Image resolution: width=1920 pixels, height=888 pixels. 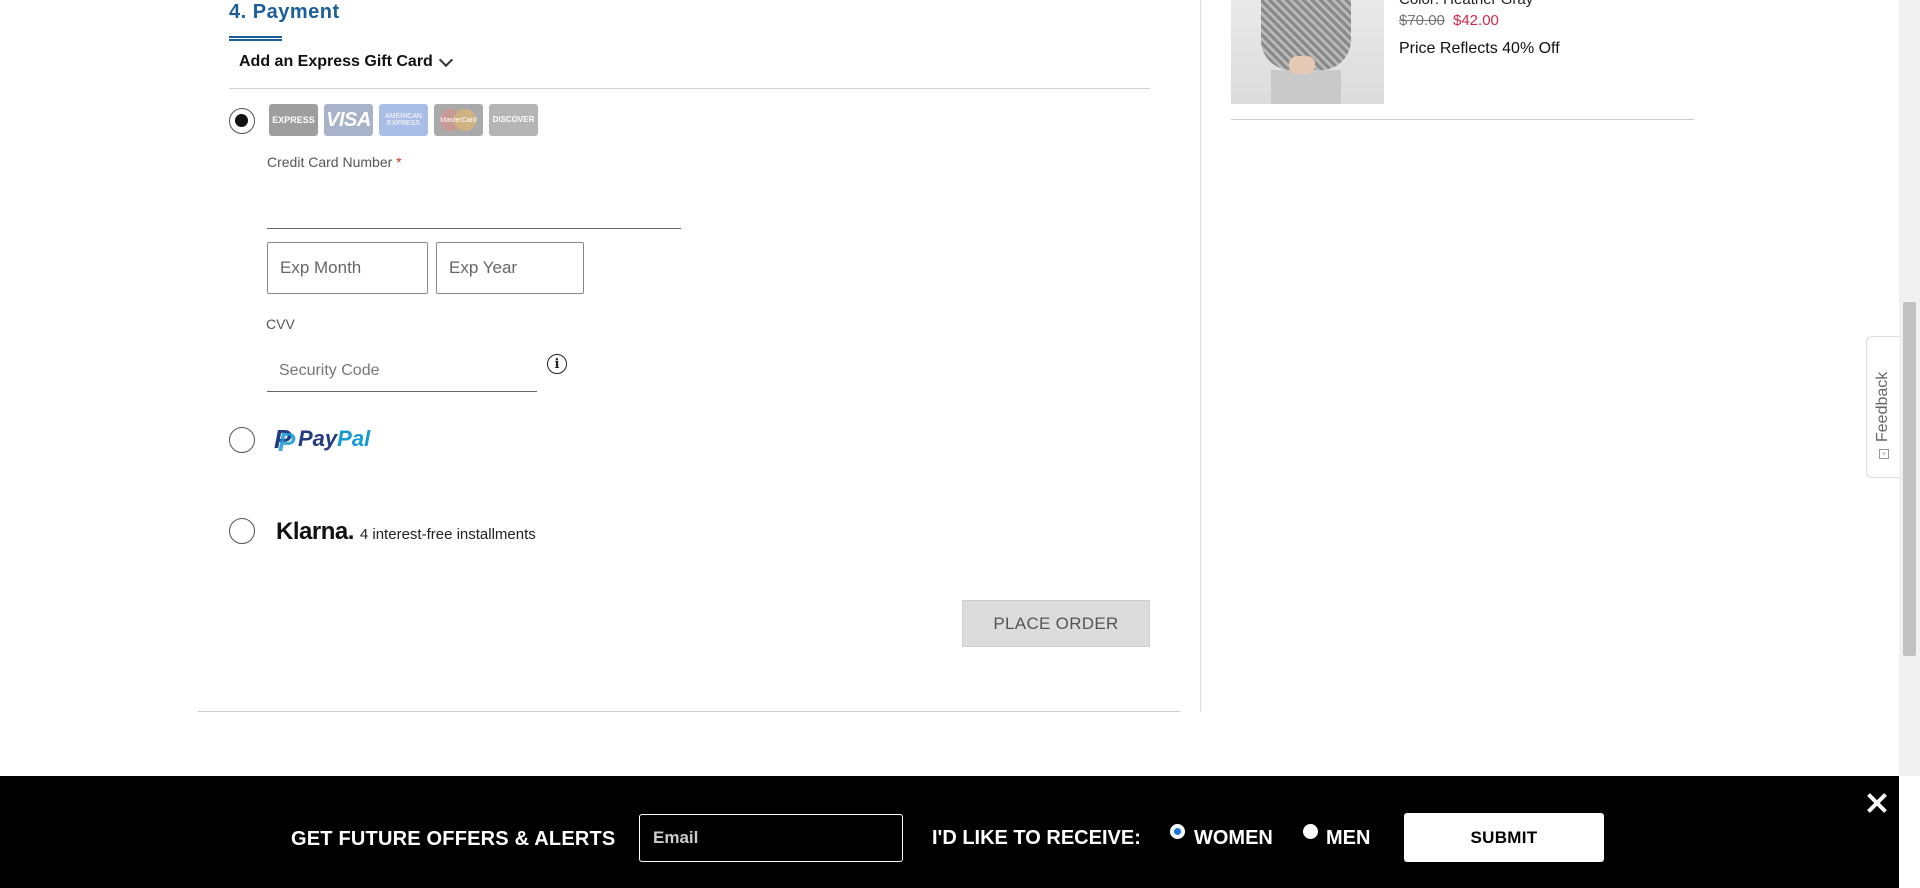 I want to click on klarna-option: Klarna. 4 interest-free installments, so click(x=406, y=532).